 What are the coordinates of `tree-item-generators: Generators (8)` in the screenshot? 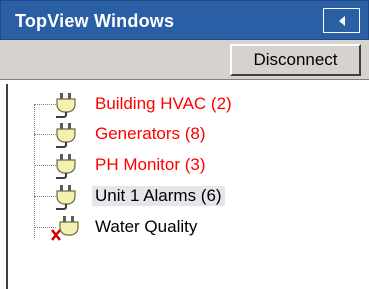 It's located at (184, 135).